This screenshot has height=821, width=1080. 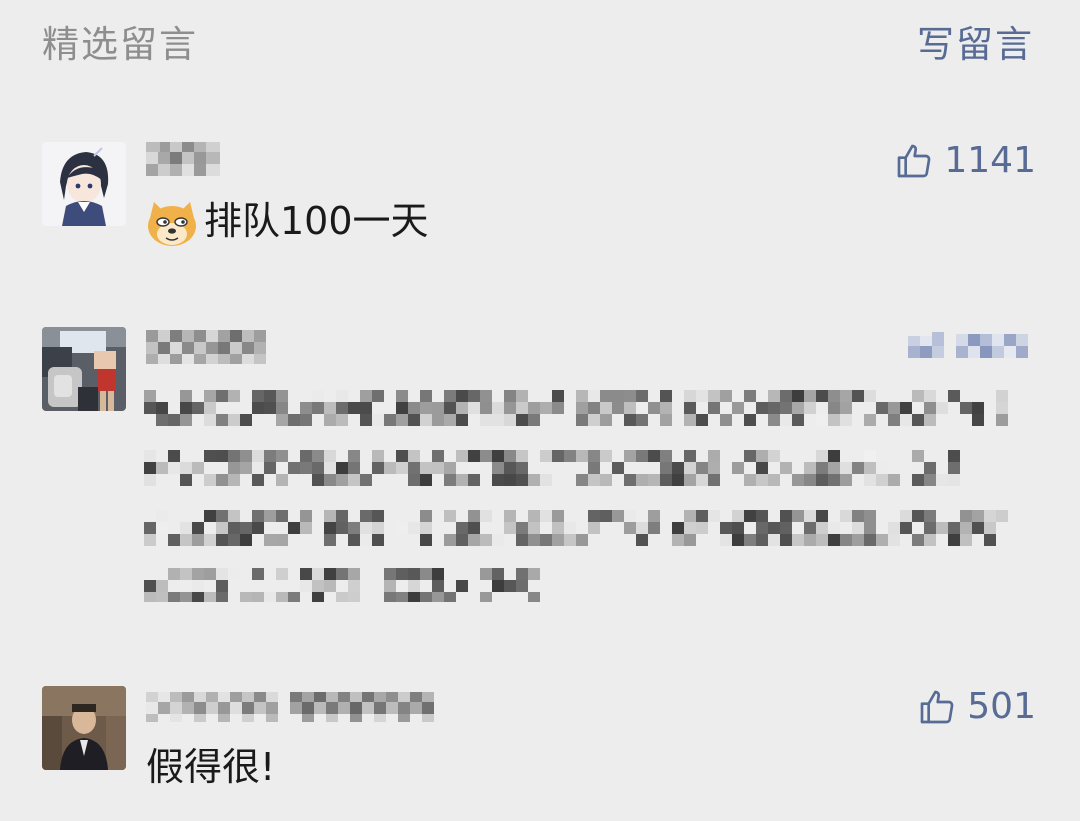 I want to click on comment-content: 假得很!, so click(x=210, y=767).